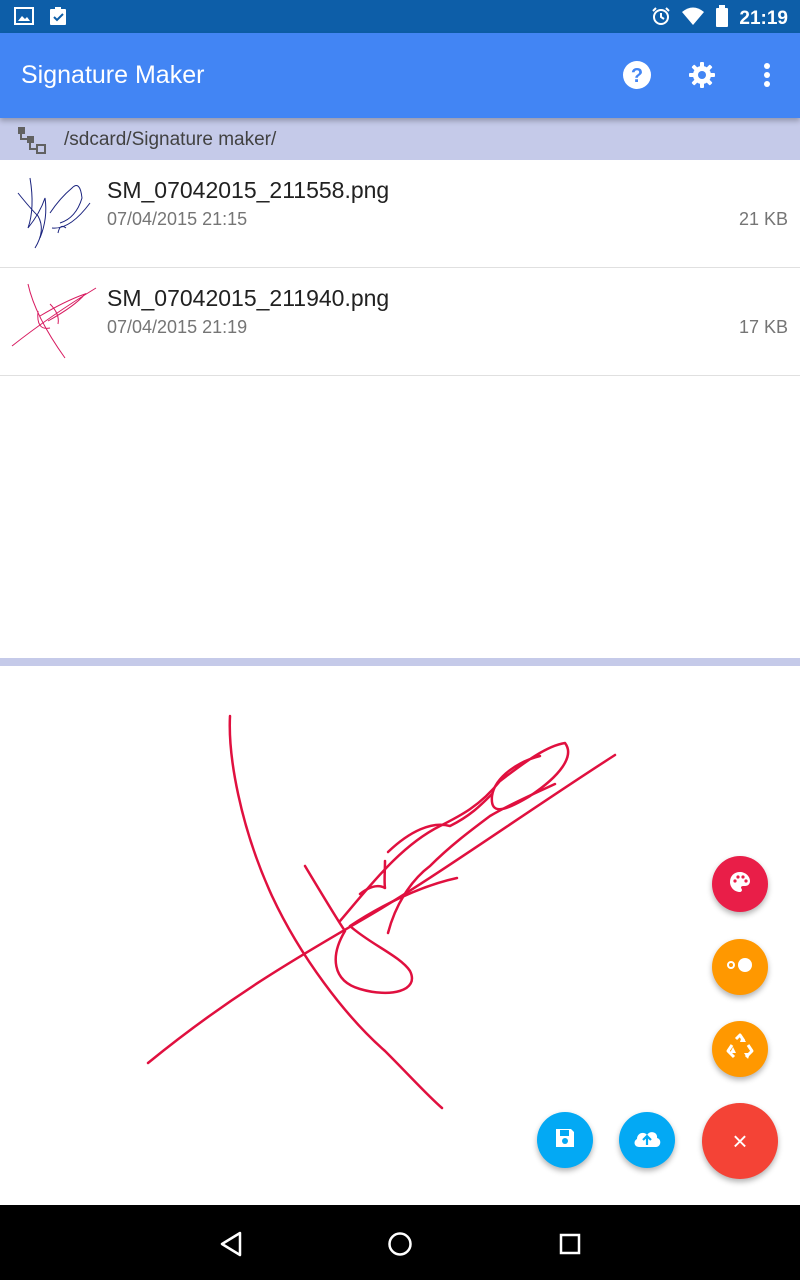 The height and width of the screenshot is (1280, 800). I want to click on folder-tree-icon, so click(32, 142).